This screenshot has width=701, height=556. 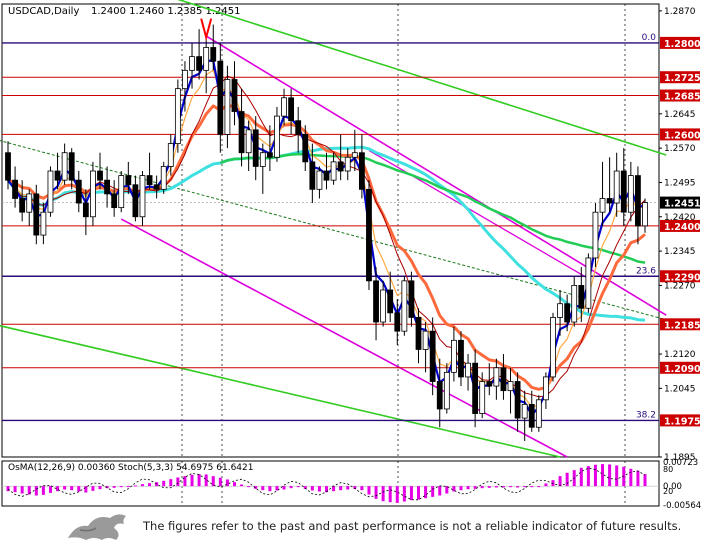 What do you see at coordinates (680, 389) in the screenshot?
I see `y-tick-label-1.2045: 1.2045` at bounding box center [680, 389].